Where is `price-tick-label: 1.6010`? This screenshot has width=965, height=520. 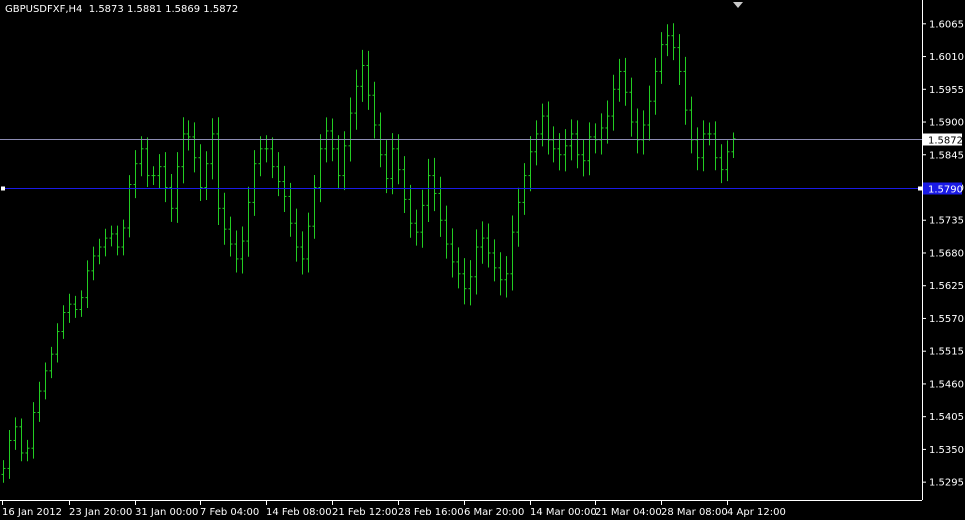 price-tick-label: 1.6010 is located at coordinates (946, 57).